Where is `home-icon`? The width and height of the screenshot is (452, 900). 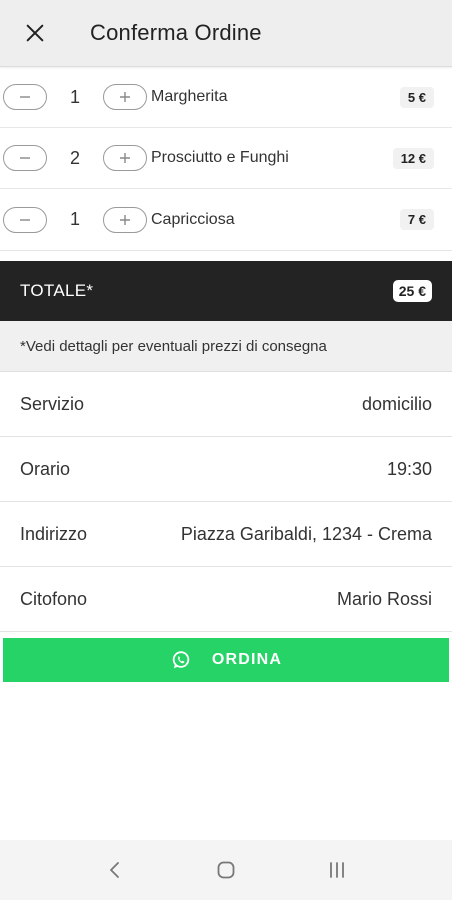 home-icon is located at coordinates (226, 870).